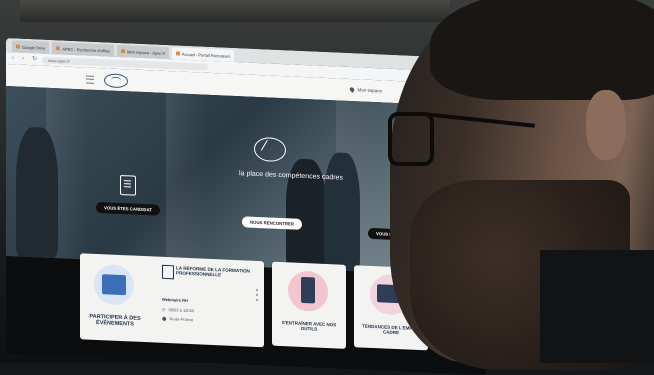 Image resolution: width=654 pixels, height=375 pixels. What do you see at coordinates (187, 178) in the screenshot?
I see `window-reflection` at bounding box center [187, 178].